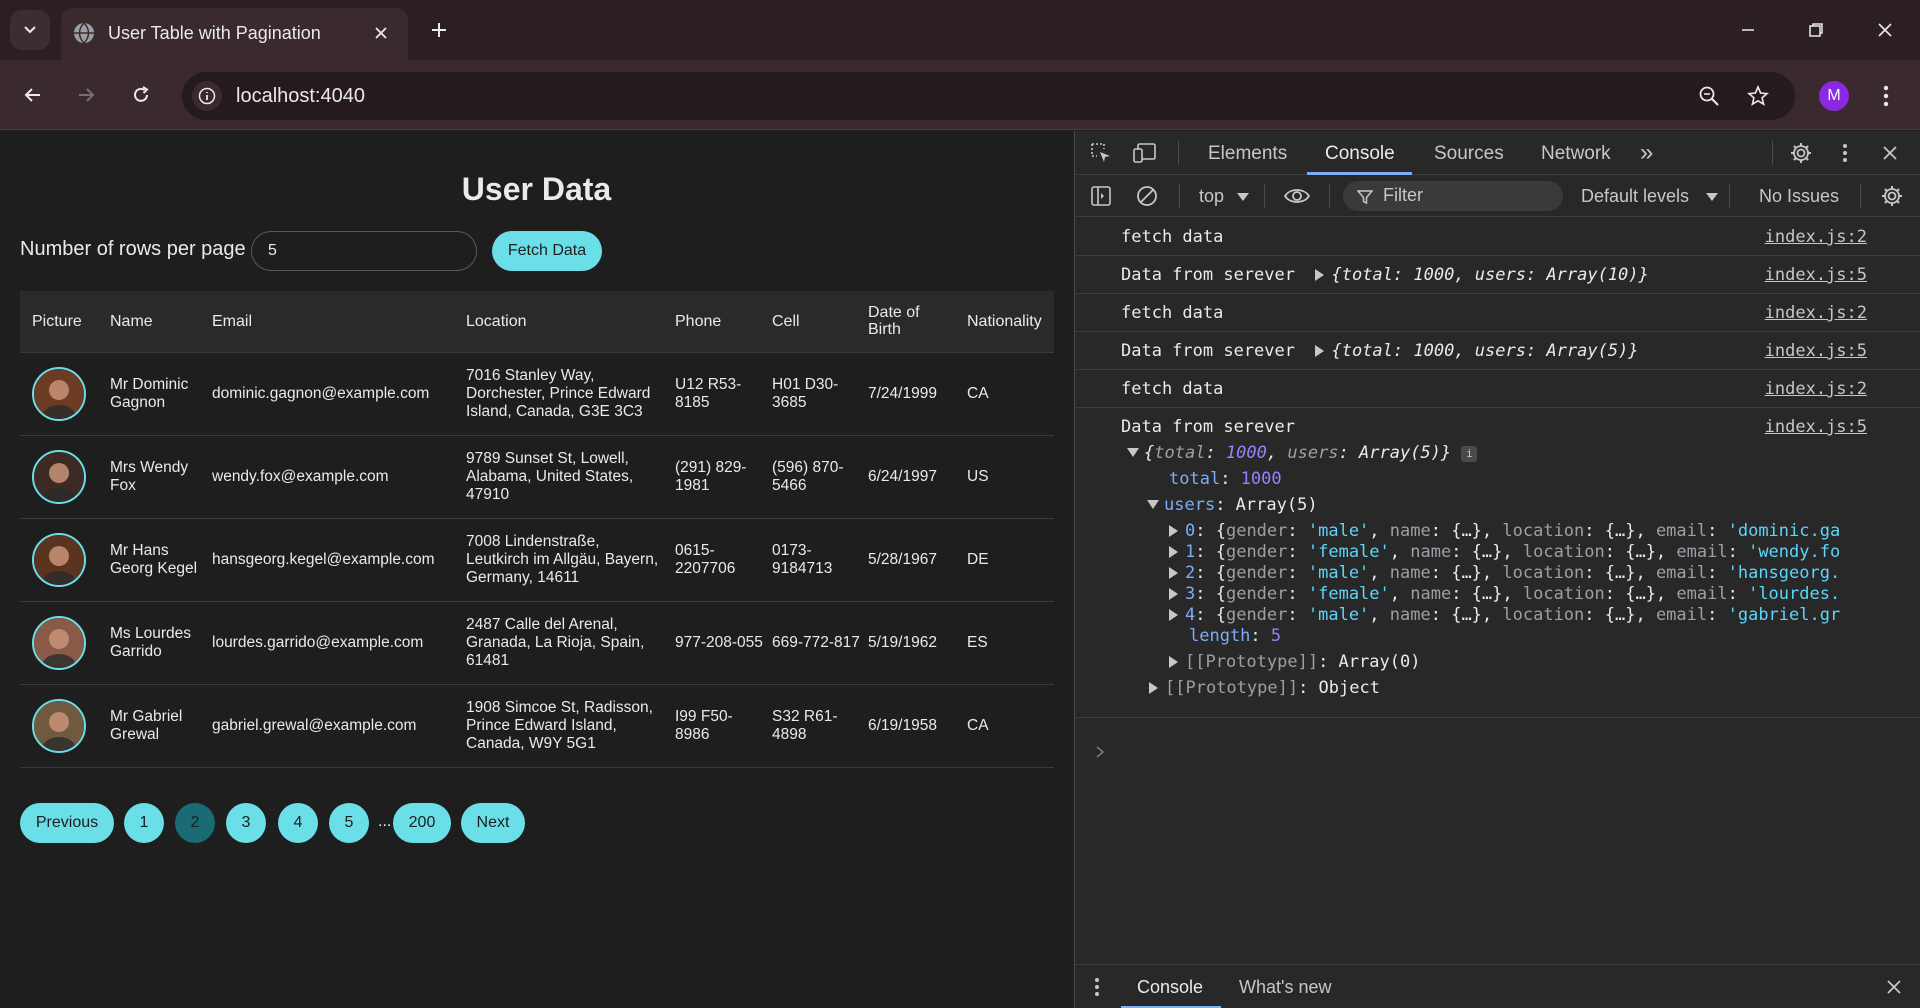 This screenshot has height=1008, width=1920. What do you see at coordinates (1860, 196) in the screenshot?
I see `separator` at bounding box center [1860, 196].